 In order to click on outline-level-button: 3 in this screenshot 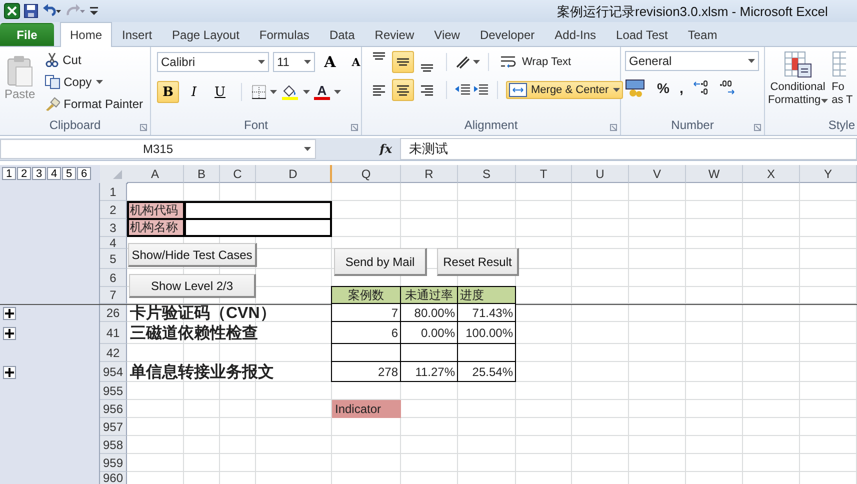, I will do `click(39, 173)`.